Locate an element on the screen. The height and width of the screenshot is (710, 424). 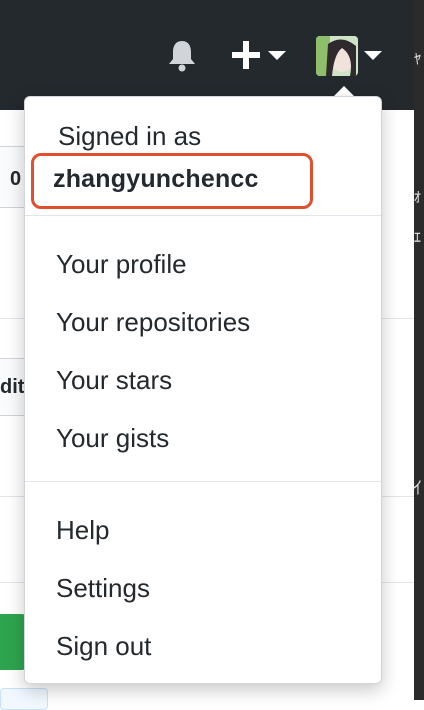
signed-in-label: Signed in as is located at coordinates (130, 136).